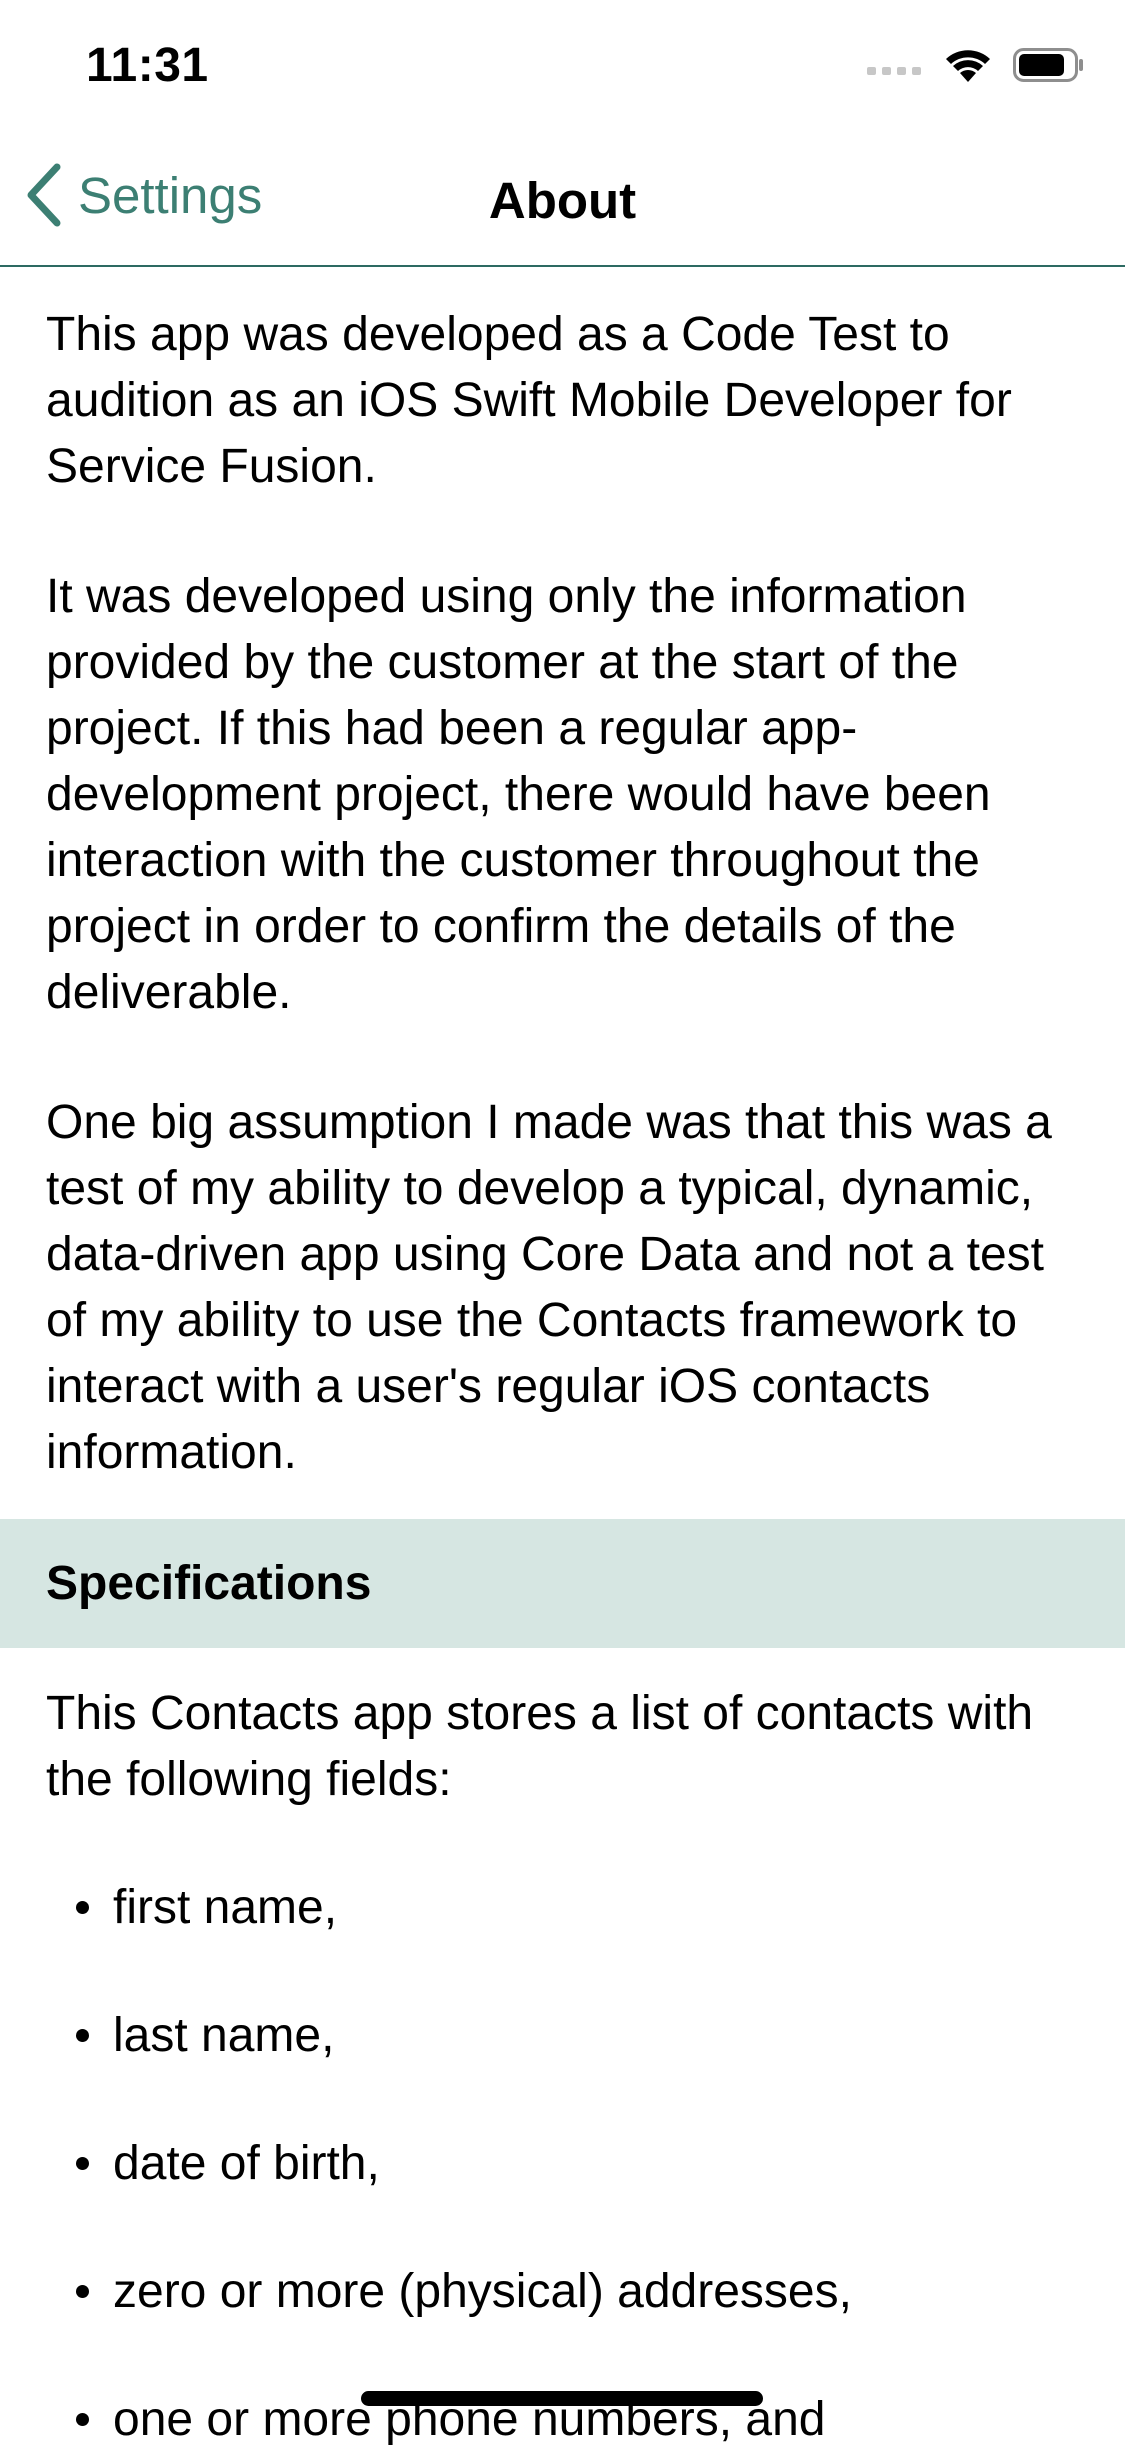 Image resolution: width=1125 pixels, height=2453 pixels. Describe the element at coordinates (562, 2398) in the screenshot. I see `home-indicator` at that location.